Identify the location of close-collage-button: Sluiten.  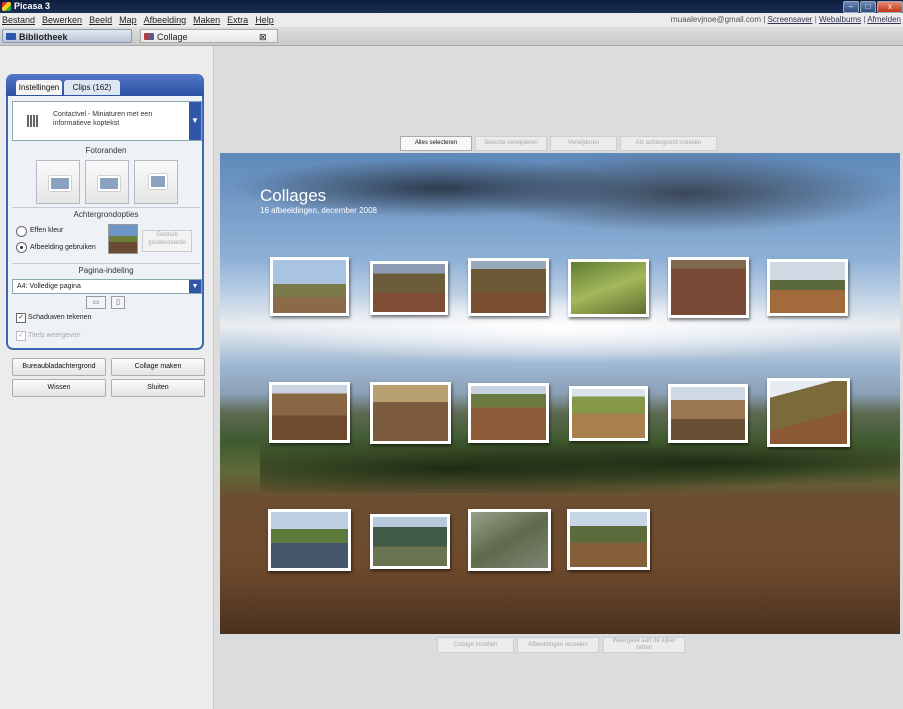
(158, 388).